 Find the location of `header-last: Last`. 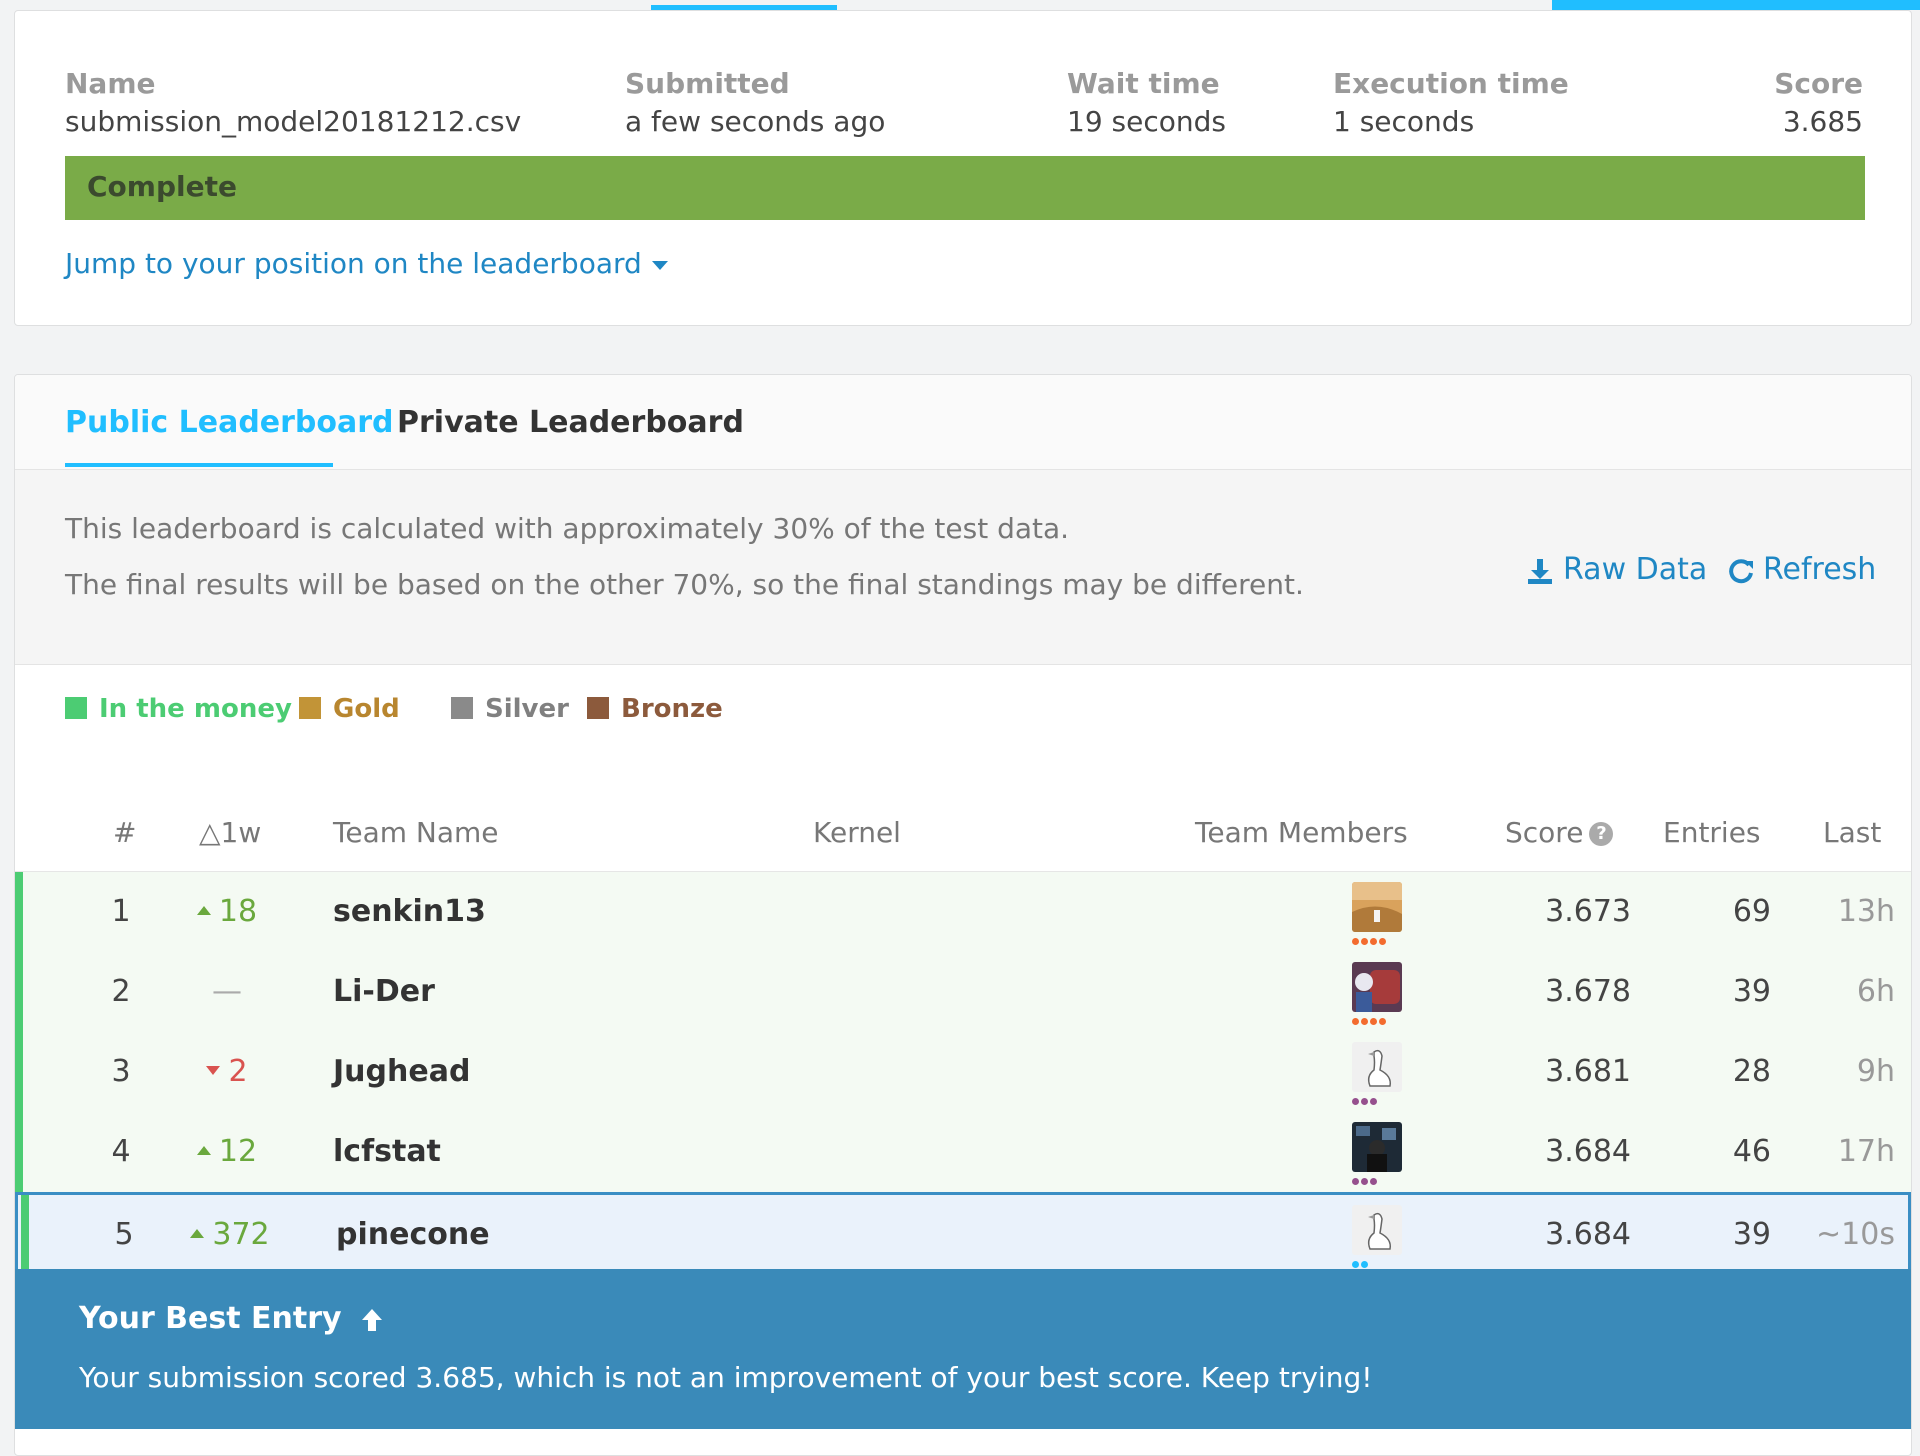

header-last: Last is located at coordinates (1852, 833).